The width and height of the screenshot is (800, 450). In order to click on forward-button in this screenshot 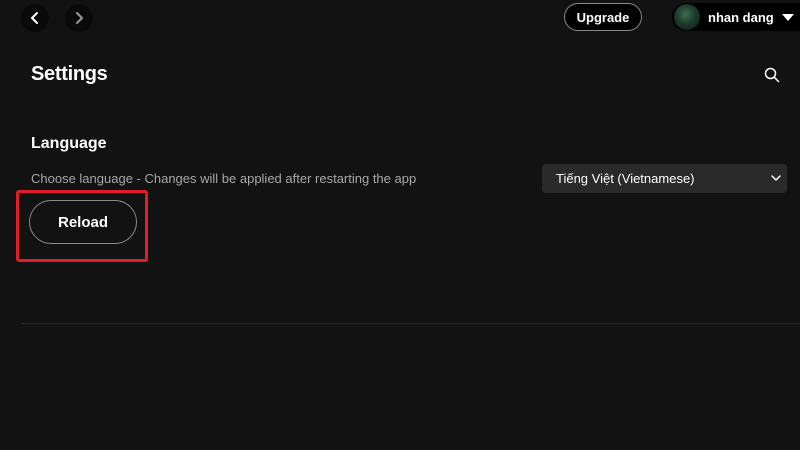, I will do `click(79, 18)`.